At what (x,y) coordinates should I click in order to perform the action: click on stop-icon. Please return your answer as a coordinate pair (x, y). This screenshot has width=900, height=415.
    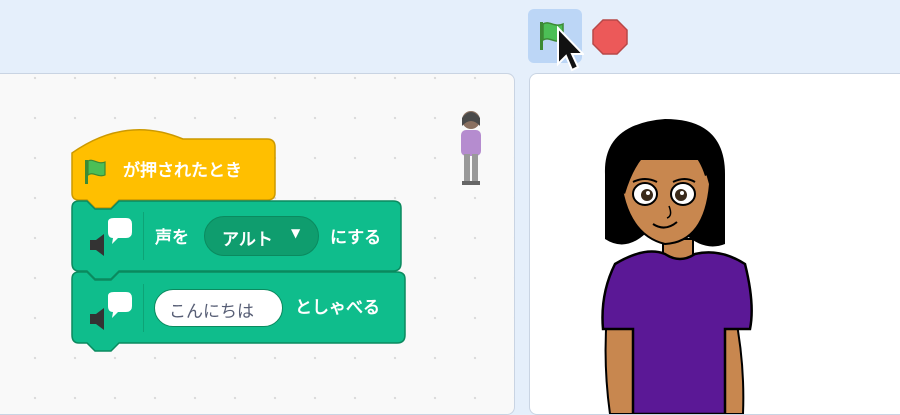
    Looking at the image, I should click on (610, 37).